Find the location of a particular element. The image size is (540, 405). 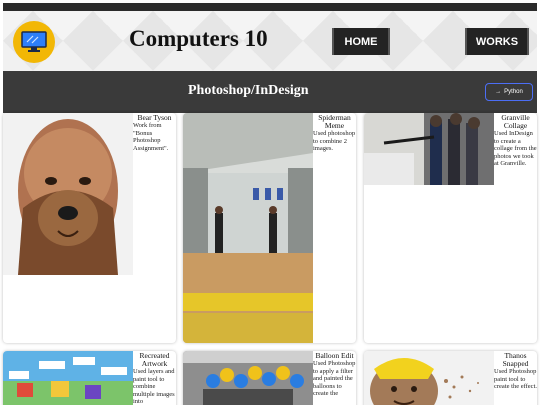

python-button: → Python is located at coordinates (509, 92).